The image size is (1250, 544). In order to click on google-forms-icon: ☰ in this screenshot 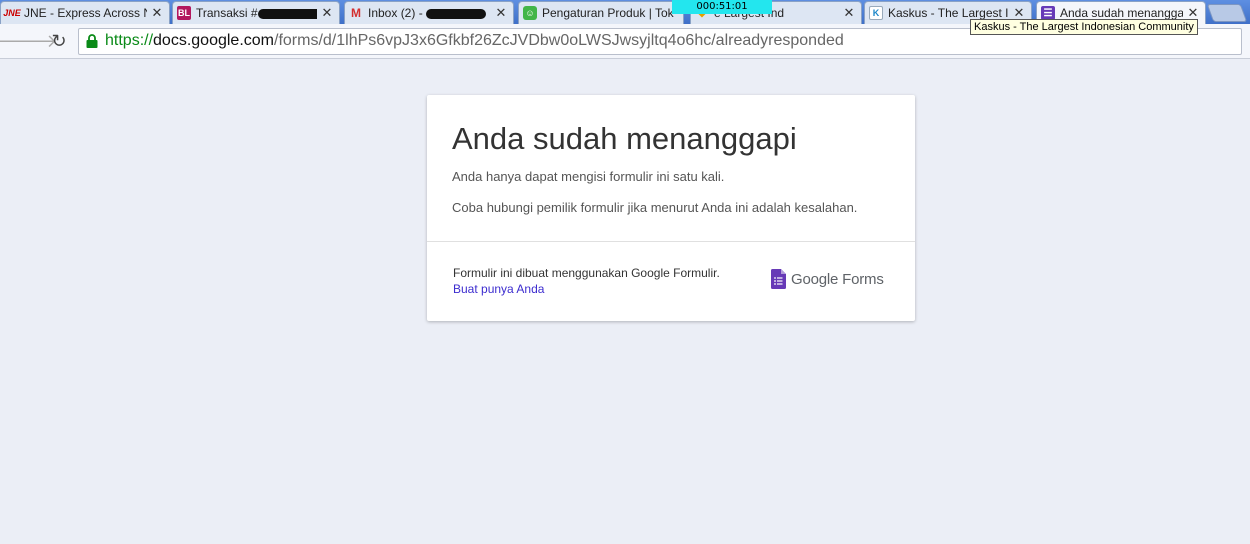, I will do `click(1048, 13)`.